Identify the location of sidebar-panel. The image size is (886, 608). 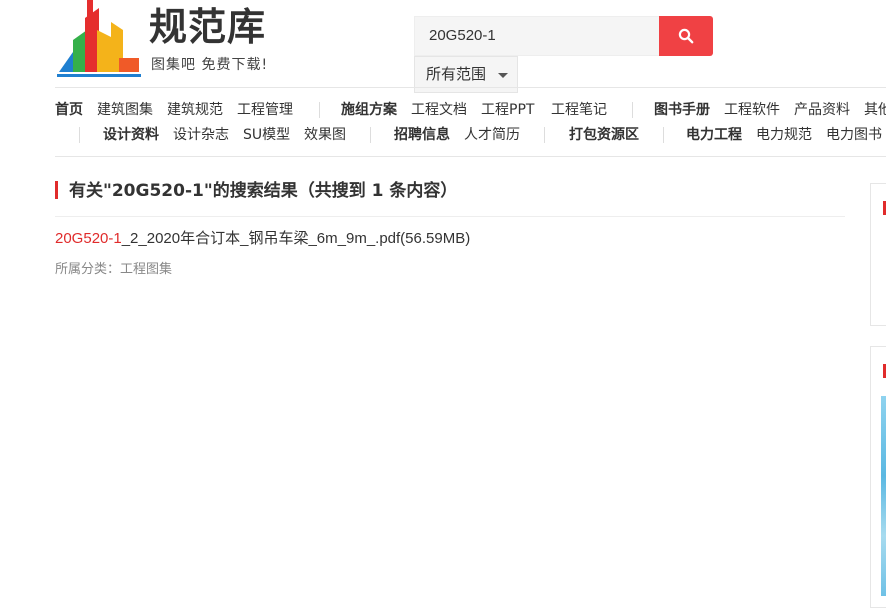
(878, 254).